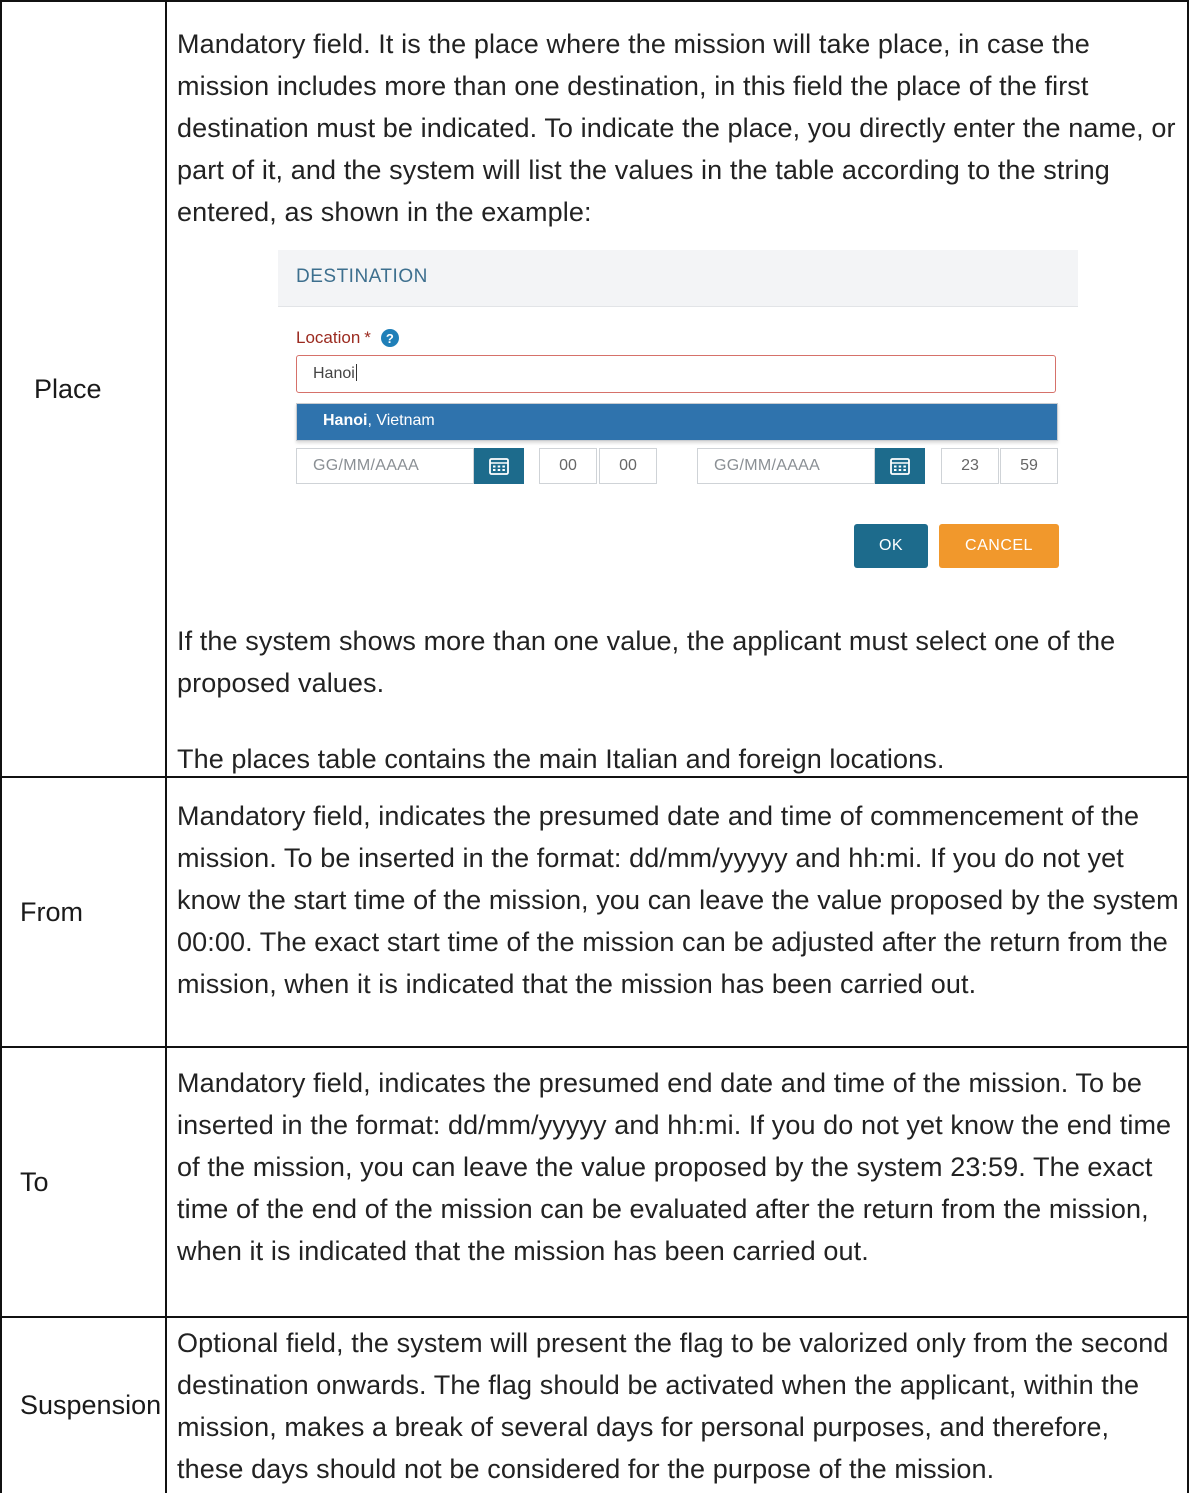 The image size is (1189, 1493). Describe the element at coordinates (676, 374) in the screenshot. I see `location-input: Hanoi` at that location.